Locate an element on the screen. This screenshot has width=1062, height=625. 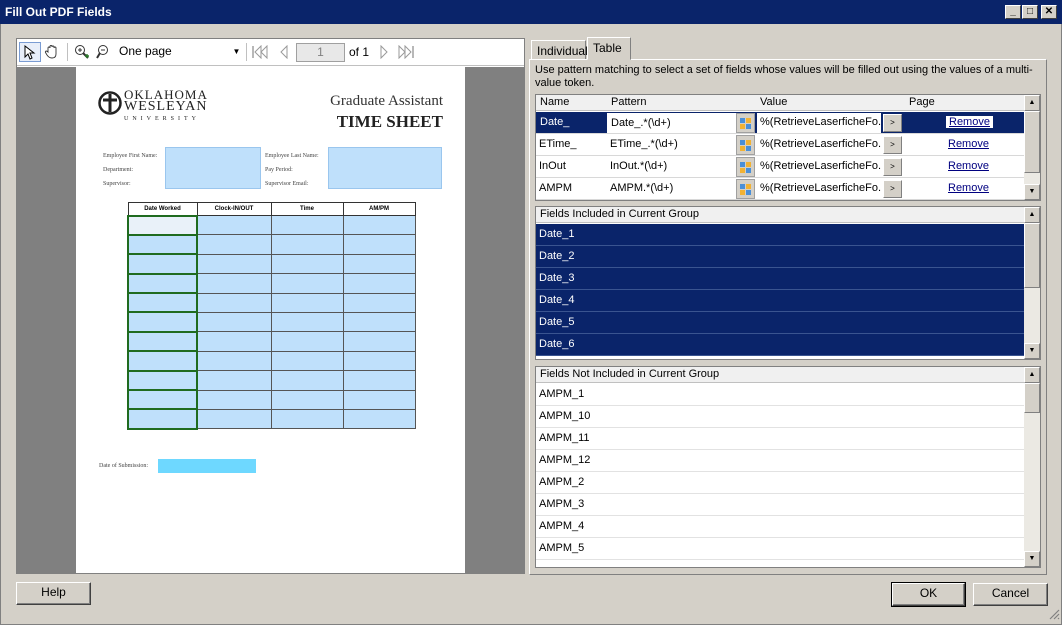
pattern-input: AMPM.*(\d+) is located at coordinates (671, 189).